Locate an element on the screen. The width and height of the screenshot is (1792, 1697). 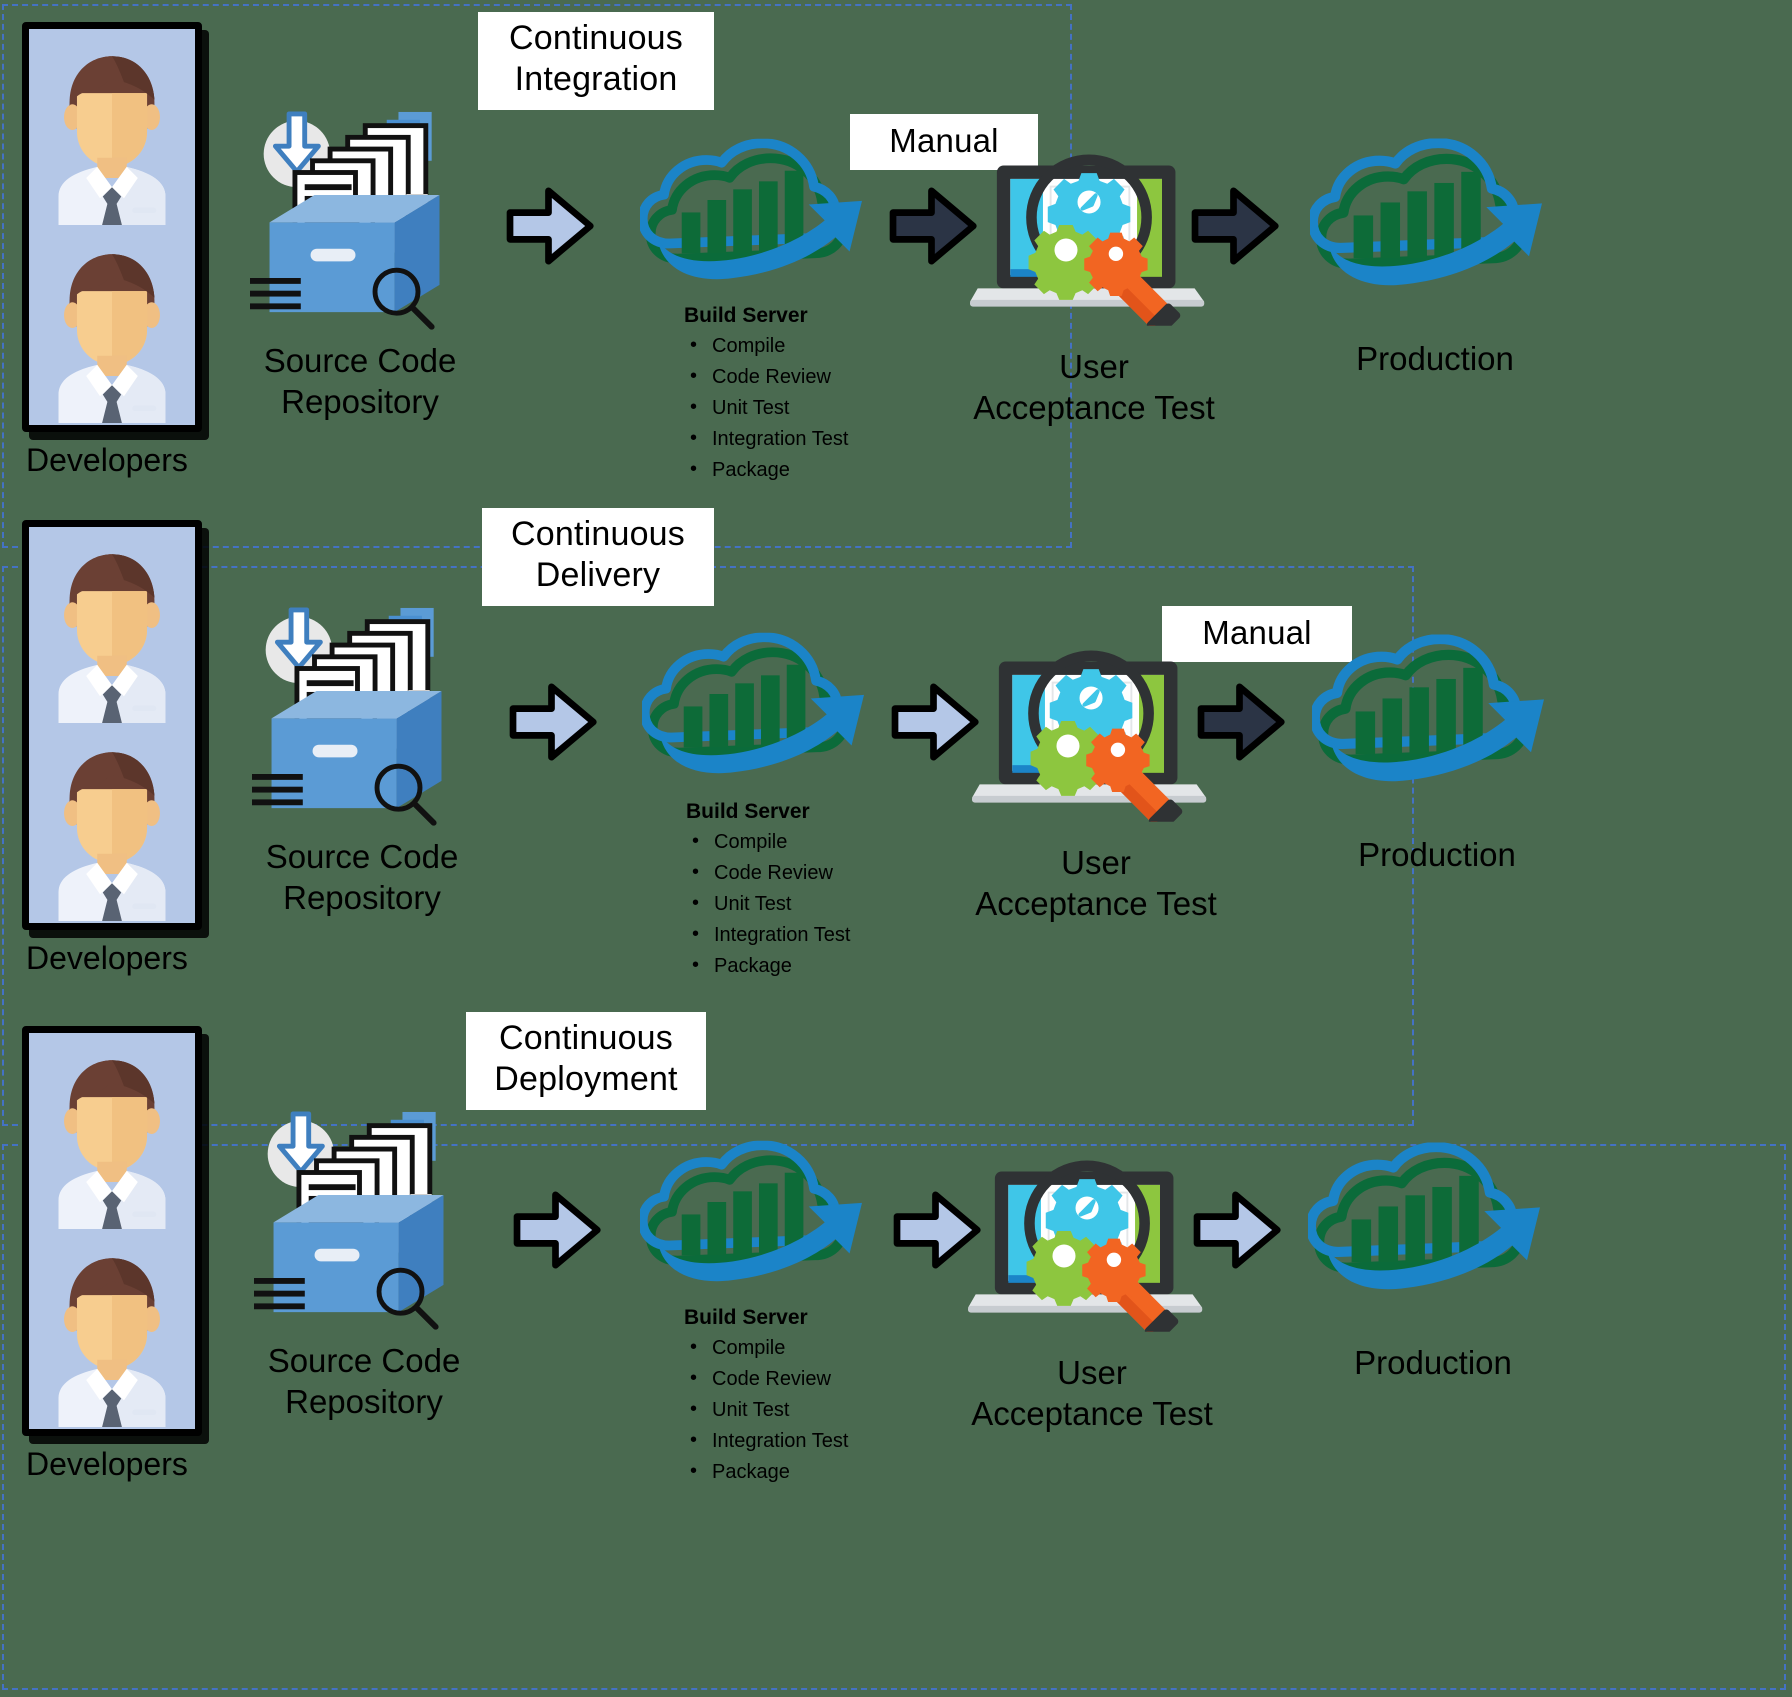
arrow-repo-to-build-cd is located at coordinates (554, 722).